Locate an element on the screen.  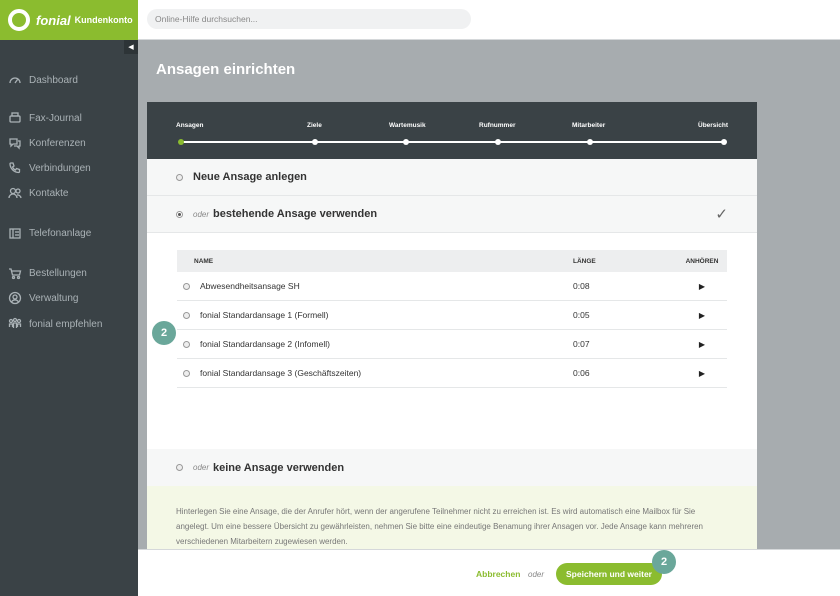
conference-icon is located at coordinates (15, 143).